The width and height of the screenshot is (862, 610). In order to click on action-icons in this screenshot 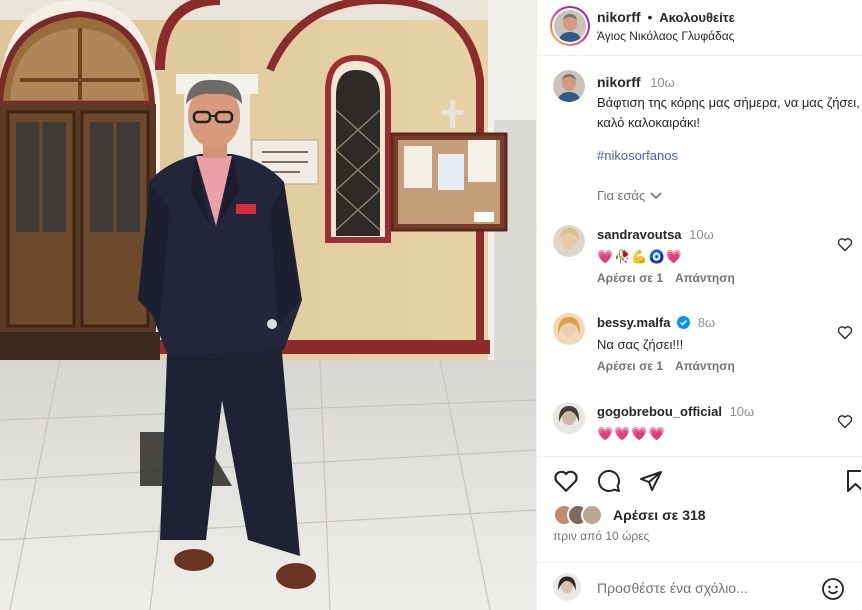, I will do `click(608, 481)`.